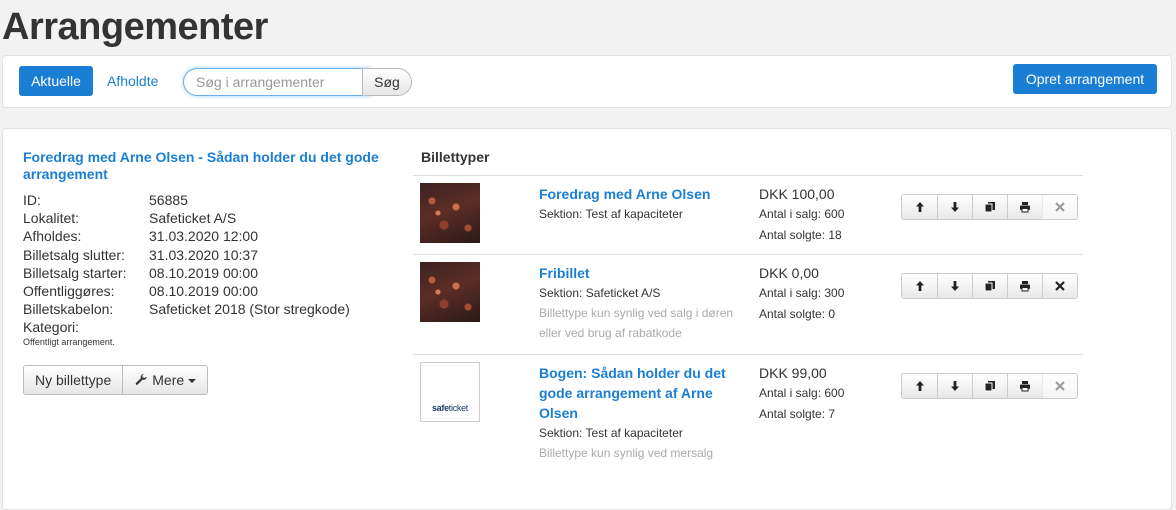 This screenshot has width=1176, height=510. I want to click on logo-text-bold: safe, so click(440, 408).